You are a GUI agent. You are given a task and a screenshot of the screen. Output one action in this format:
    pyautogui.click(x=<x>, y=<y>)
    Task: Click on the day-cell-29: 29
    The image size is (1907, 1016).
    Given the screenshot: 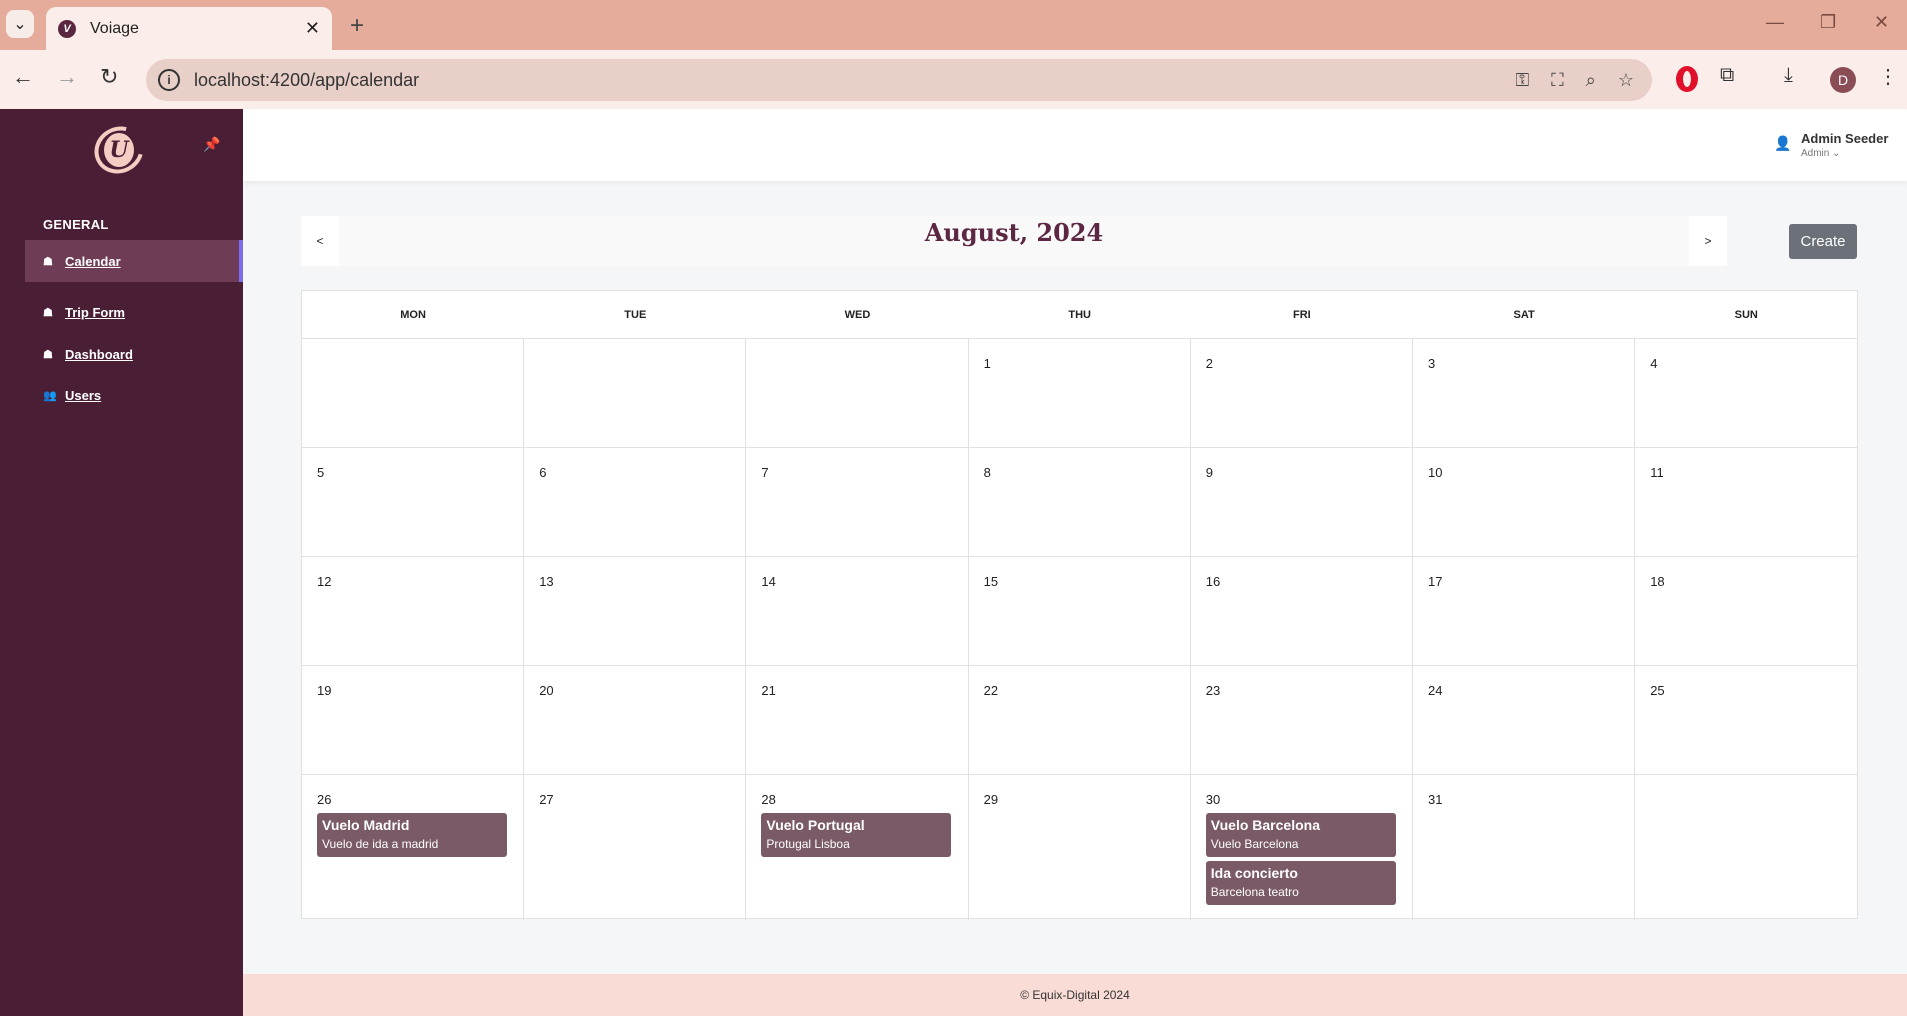 What is the action you would take?
    pyautogui.click(x=1080, y=847)
    